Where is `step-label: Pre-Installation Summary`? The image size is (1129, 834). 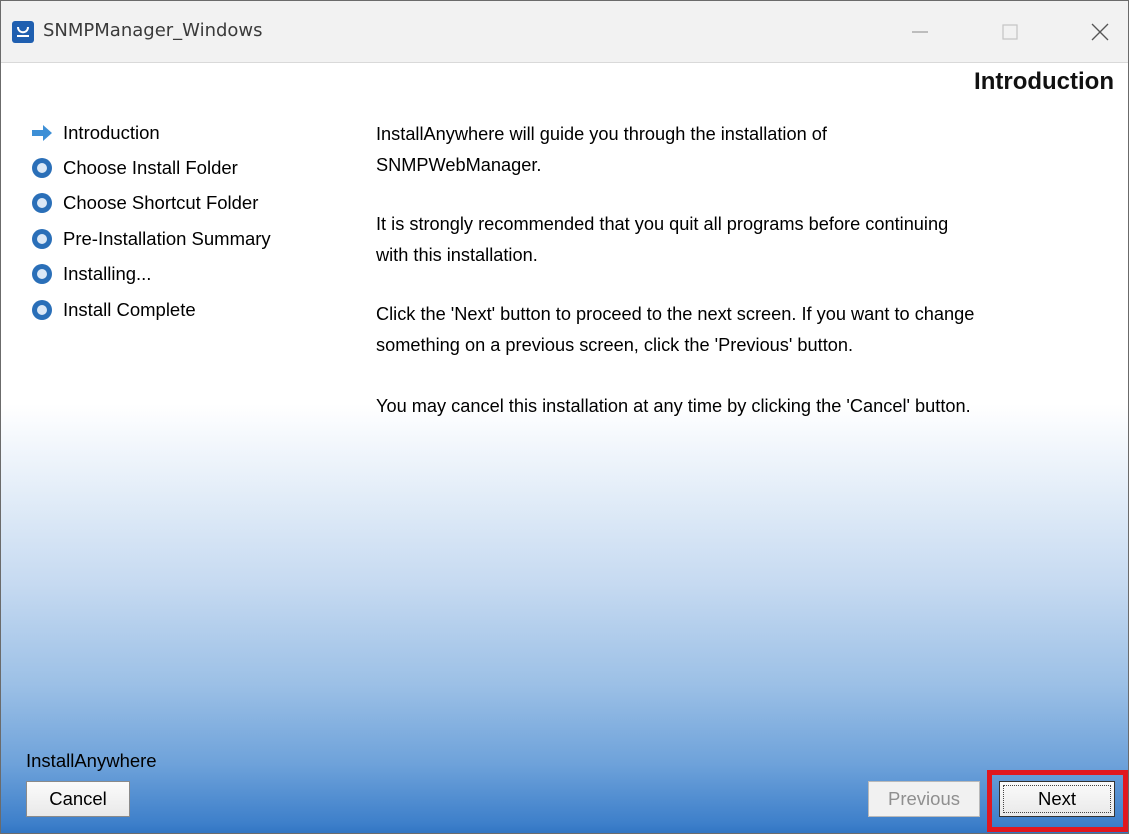 step-label: Pre-Installation Summary is located at coordinates (167, 238).